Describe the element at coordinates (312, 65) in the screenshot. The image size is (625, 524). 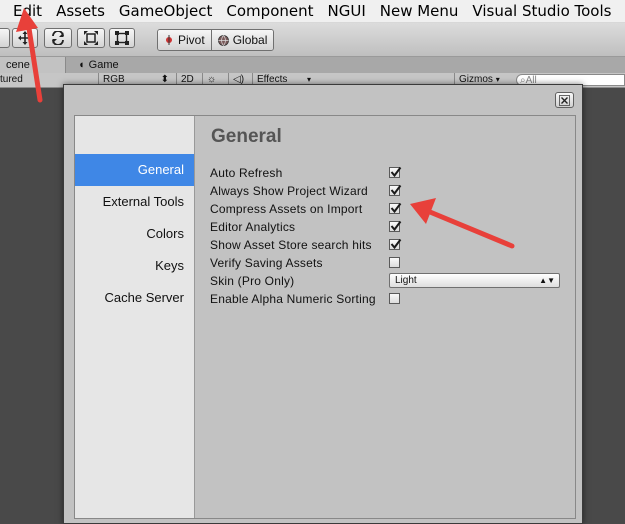
I see `tab-row: cene ◖ Game` at that location.